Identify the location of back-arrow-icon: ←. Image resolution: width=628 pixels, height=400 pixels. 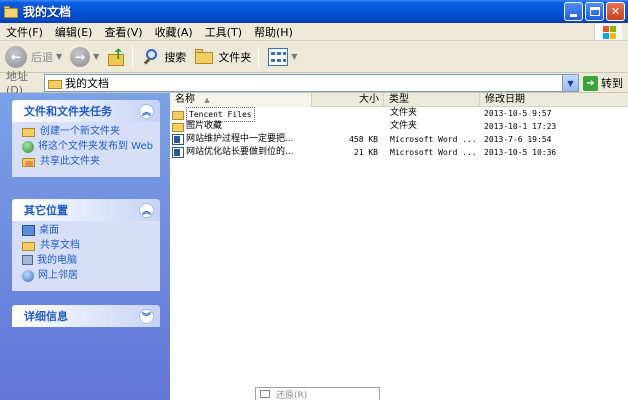
(16, 56).